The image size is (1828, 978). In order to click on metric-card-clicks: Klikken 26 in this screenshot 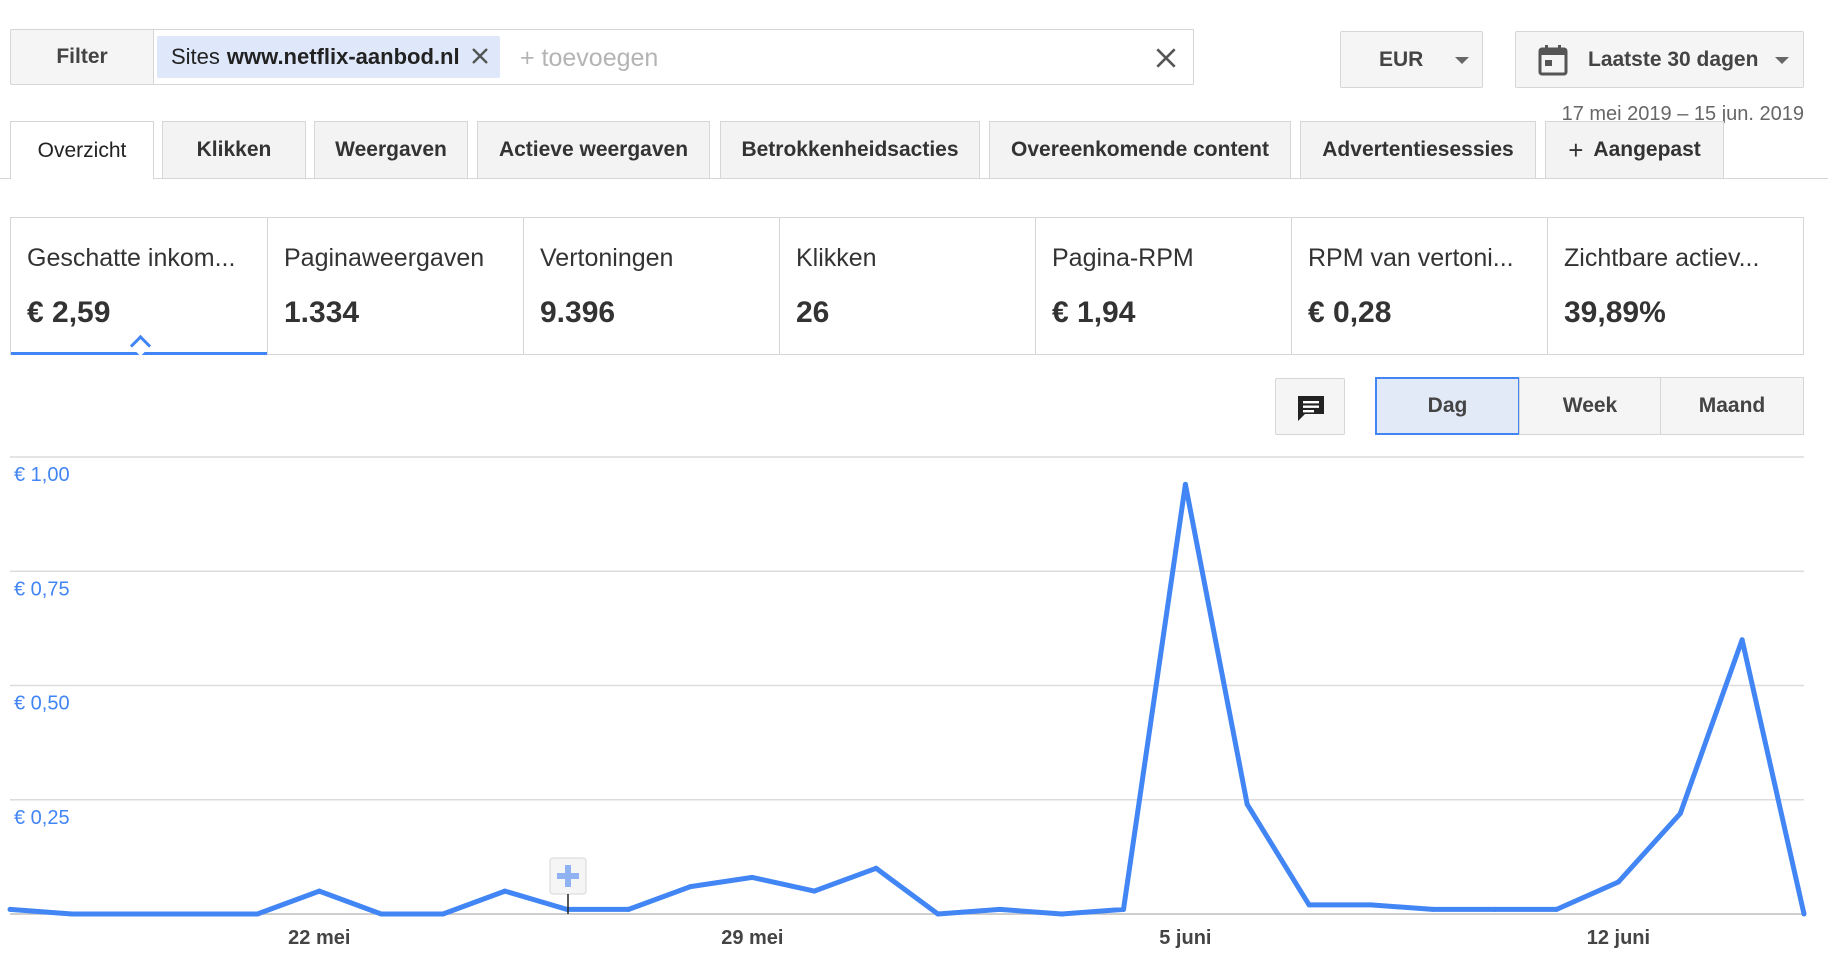, I will do `click(908, 286)`.